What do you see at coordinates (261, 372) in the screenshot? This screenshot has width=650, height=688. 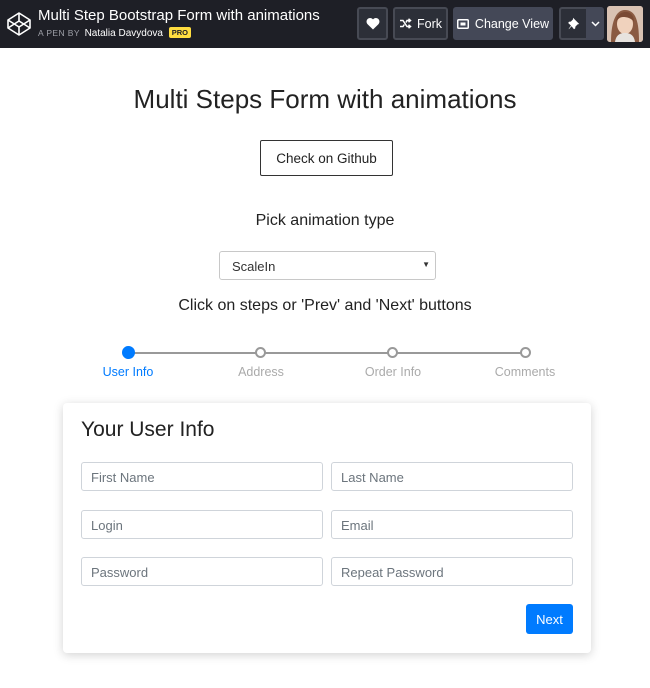 I see `step-label-address: Address` at bounding box center [261, 372].